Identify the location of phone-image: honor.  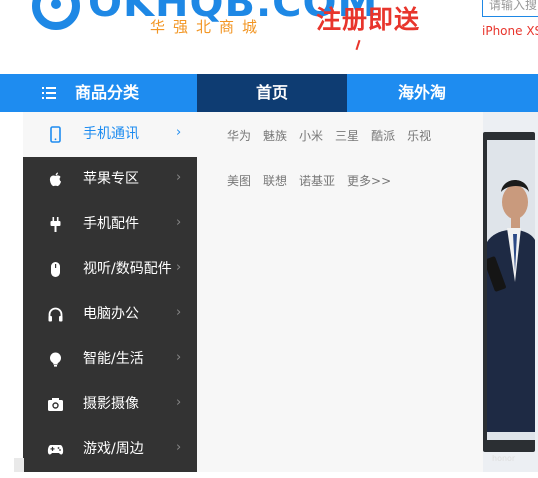
(509, 297).